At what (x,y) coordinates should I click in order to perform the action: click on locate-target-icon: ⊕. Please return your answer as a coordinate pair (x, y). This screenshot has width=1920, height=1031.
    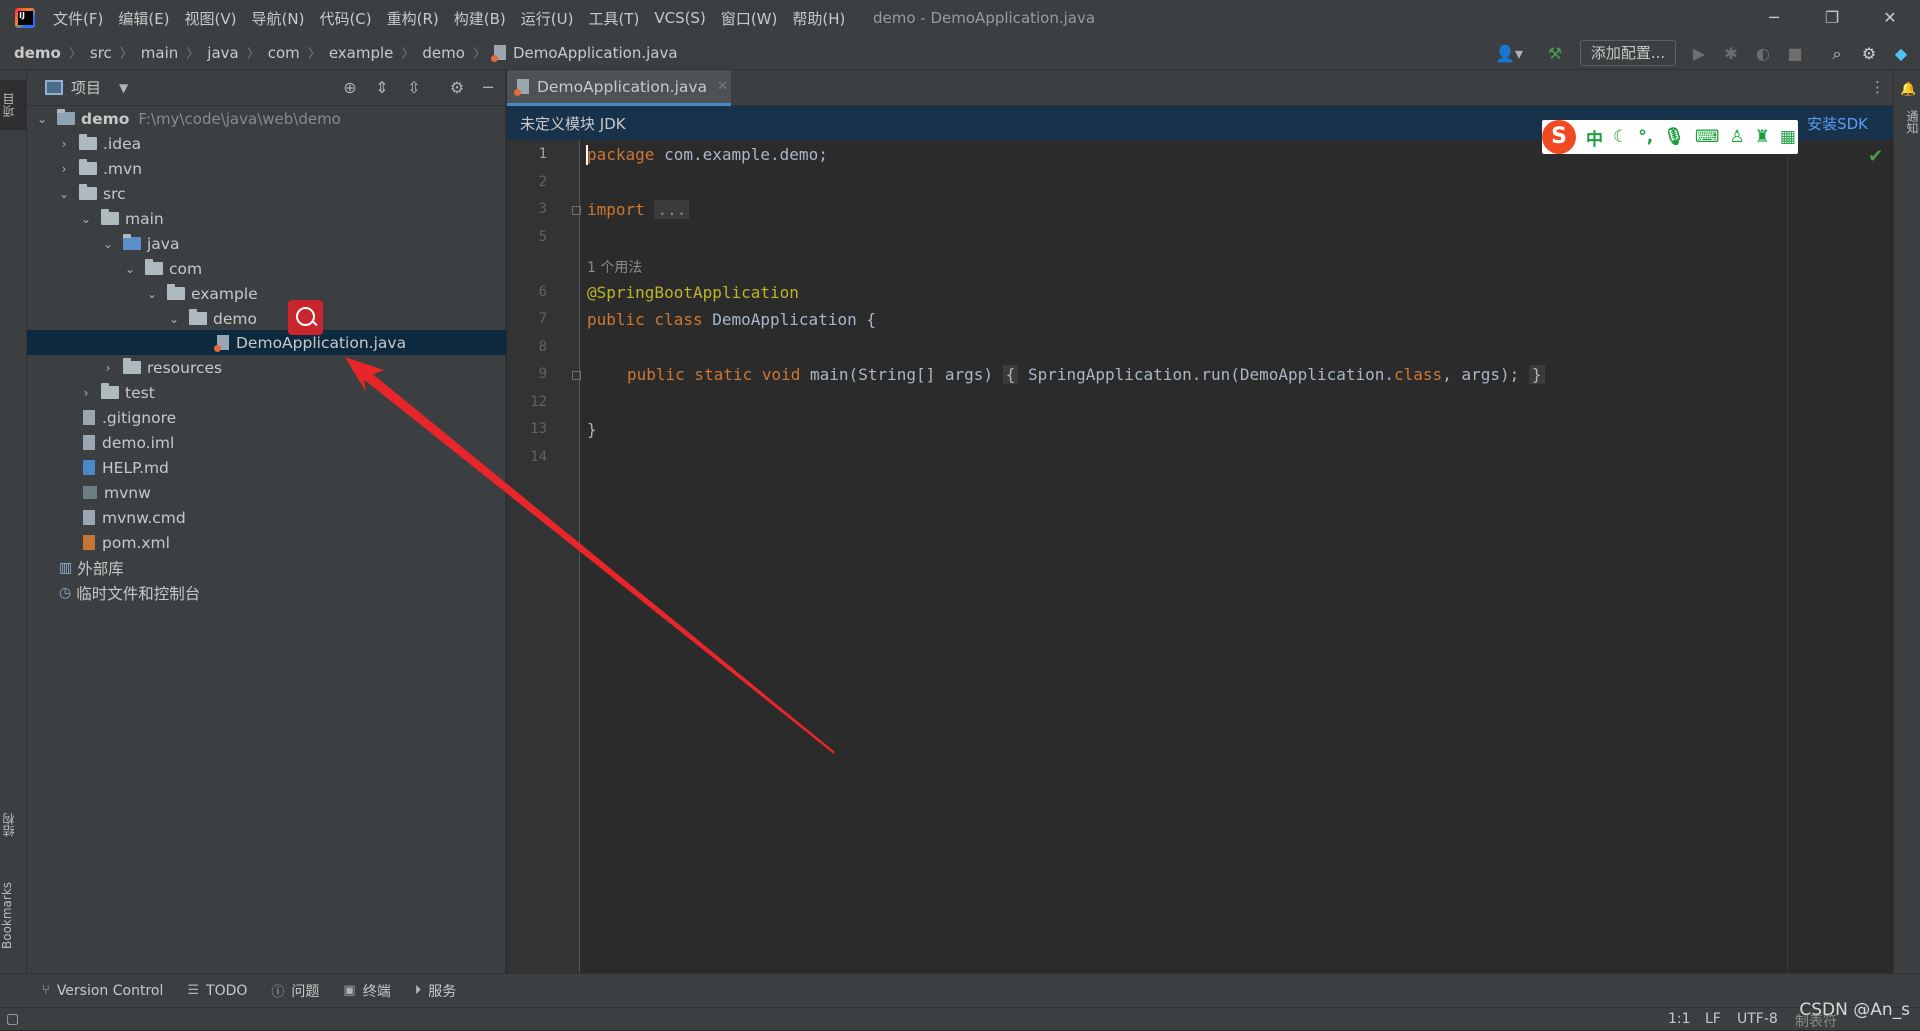
    Looking at the image, I should click on (350, 88).